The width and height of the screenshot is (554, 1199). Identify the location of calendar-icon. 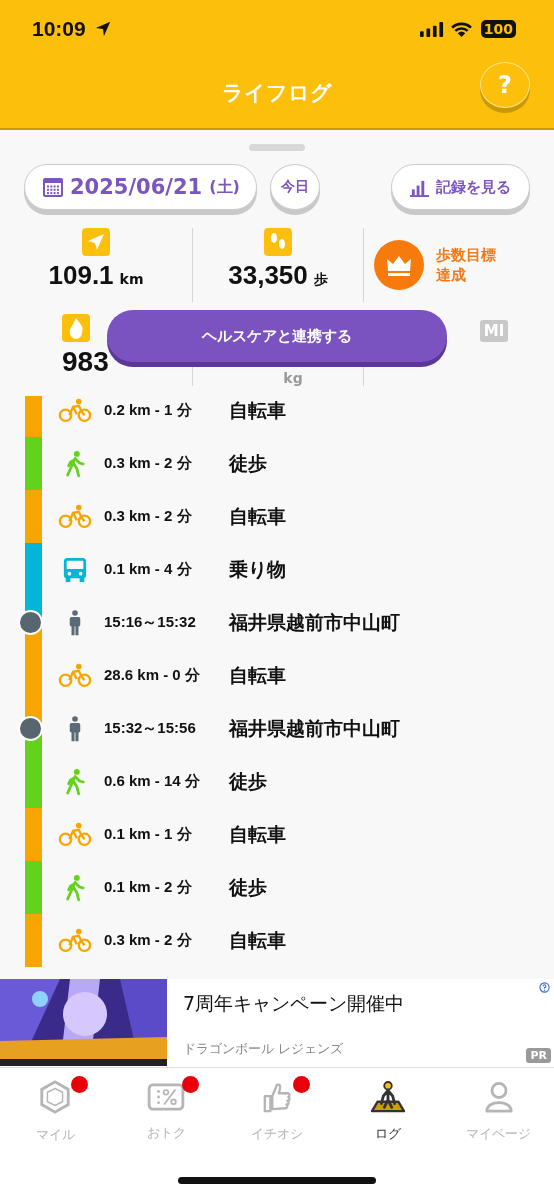
(53, 187).